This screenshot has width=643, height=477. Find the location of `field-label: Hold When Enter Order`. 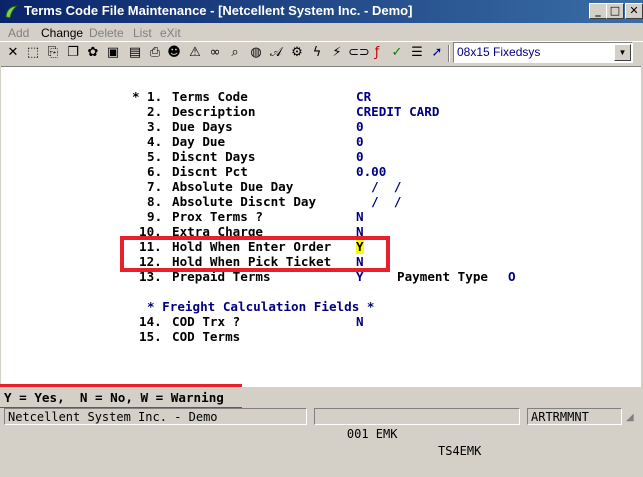

field-label: Hold When Enter Order is located at coordinates (252, 246).